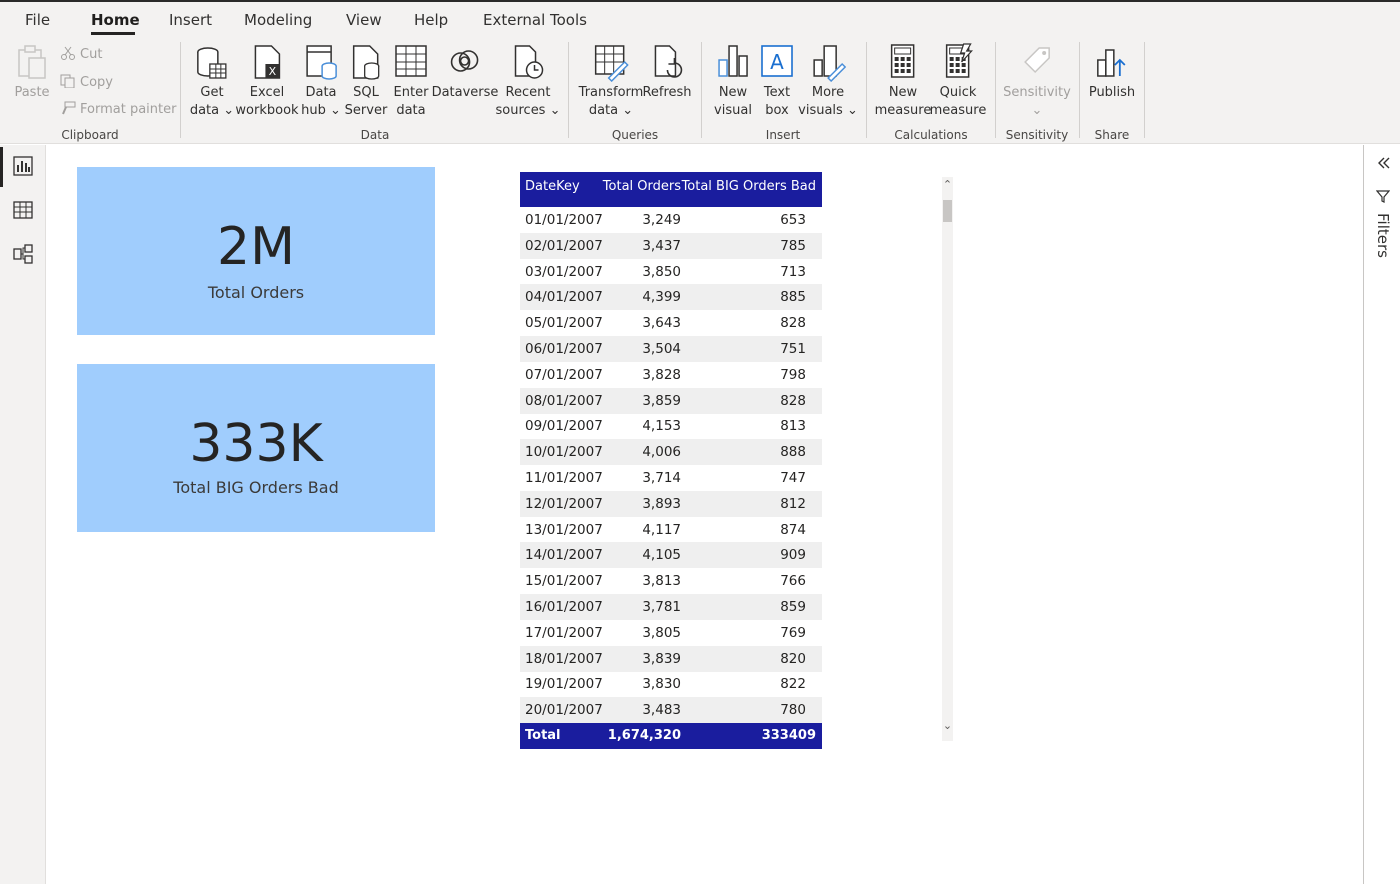  I want to click on quick-measure-button: Quick measure, so click(958, 81).